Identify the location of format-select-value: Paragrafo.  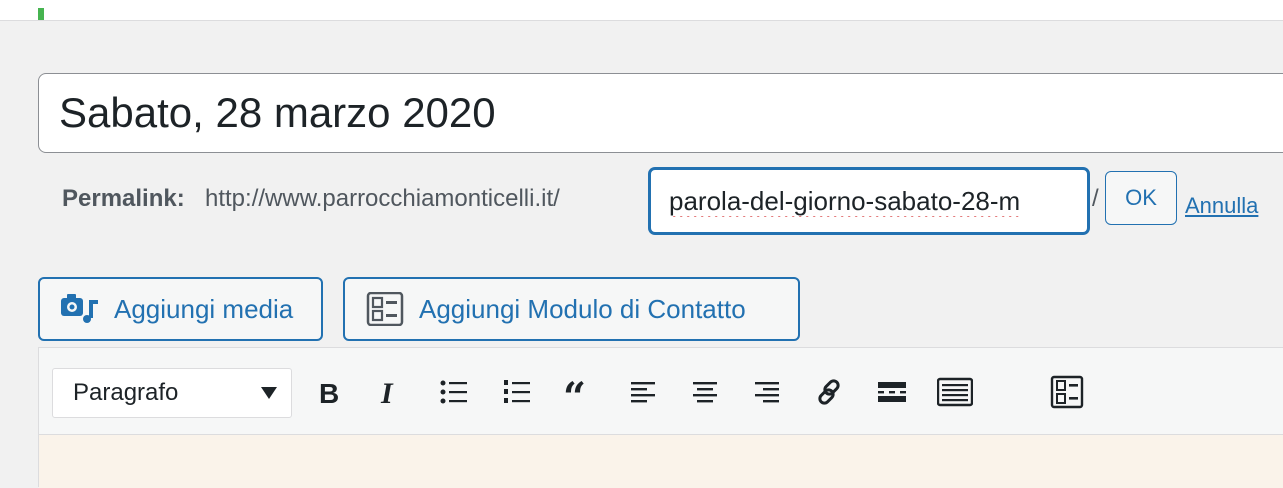
(126, 392).